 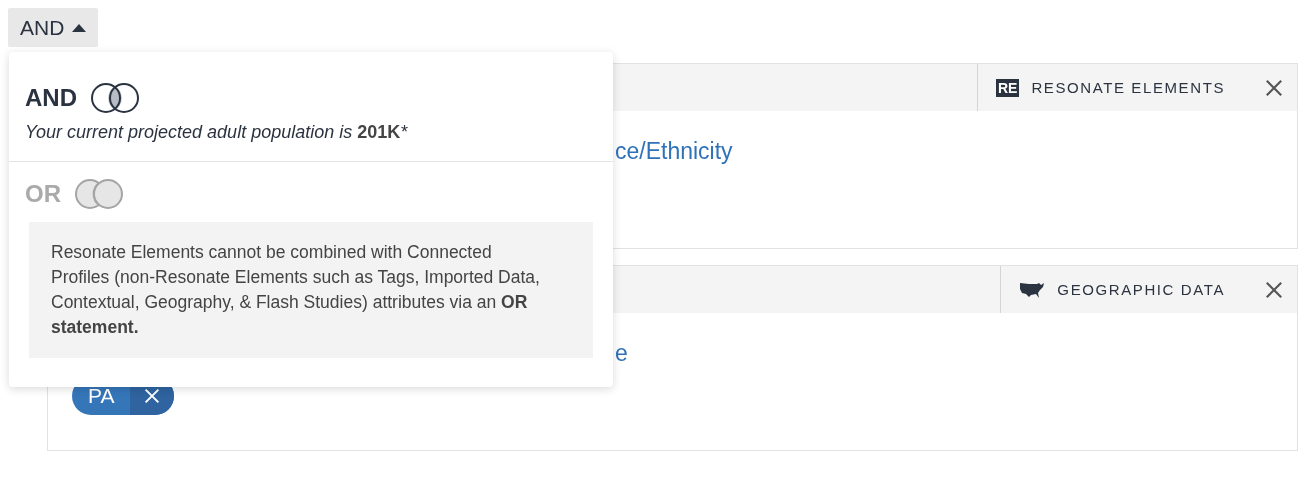 What do you see at coordinates (115, 98) in the screenshot?
I see `intersection-icon` at bounding box center [115, 98].